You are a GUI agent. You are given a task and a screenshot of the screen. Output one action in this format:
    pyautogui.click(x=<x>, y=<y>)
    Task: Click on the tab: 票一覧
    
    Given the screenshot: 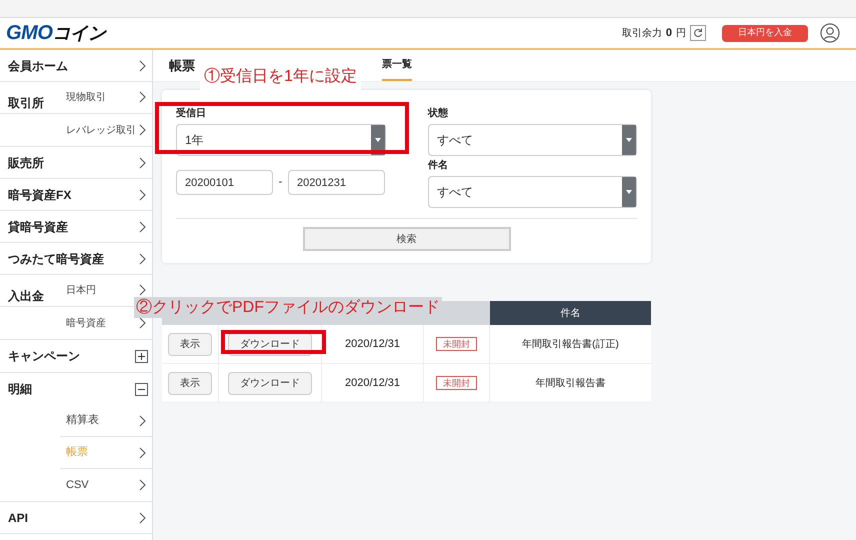 What is the action you would take?
    pyautogui.click(x=397, y=65)
    